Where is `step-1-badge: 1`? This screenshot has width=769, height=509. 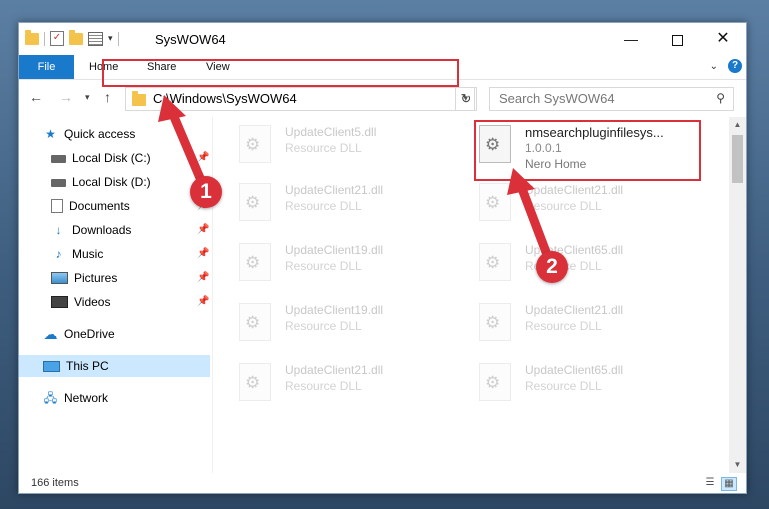
step-1-badge: 1 is located at coordinates (206, 192).